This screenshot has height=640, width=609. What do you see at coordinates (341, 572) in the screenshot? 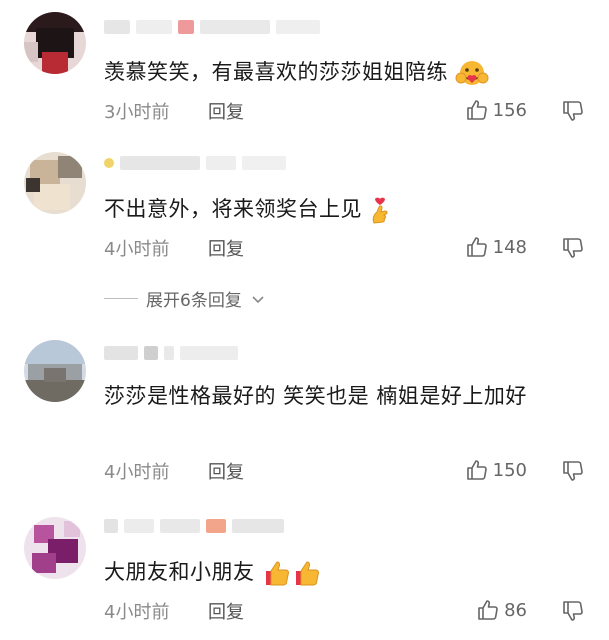
I see `comment-text: 大朋友和小朋友` at bounding box center [341, 572].